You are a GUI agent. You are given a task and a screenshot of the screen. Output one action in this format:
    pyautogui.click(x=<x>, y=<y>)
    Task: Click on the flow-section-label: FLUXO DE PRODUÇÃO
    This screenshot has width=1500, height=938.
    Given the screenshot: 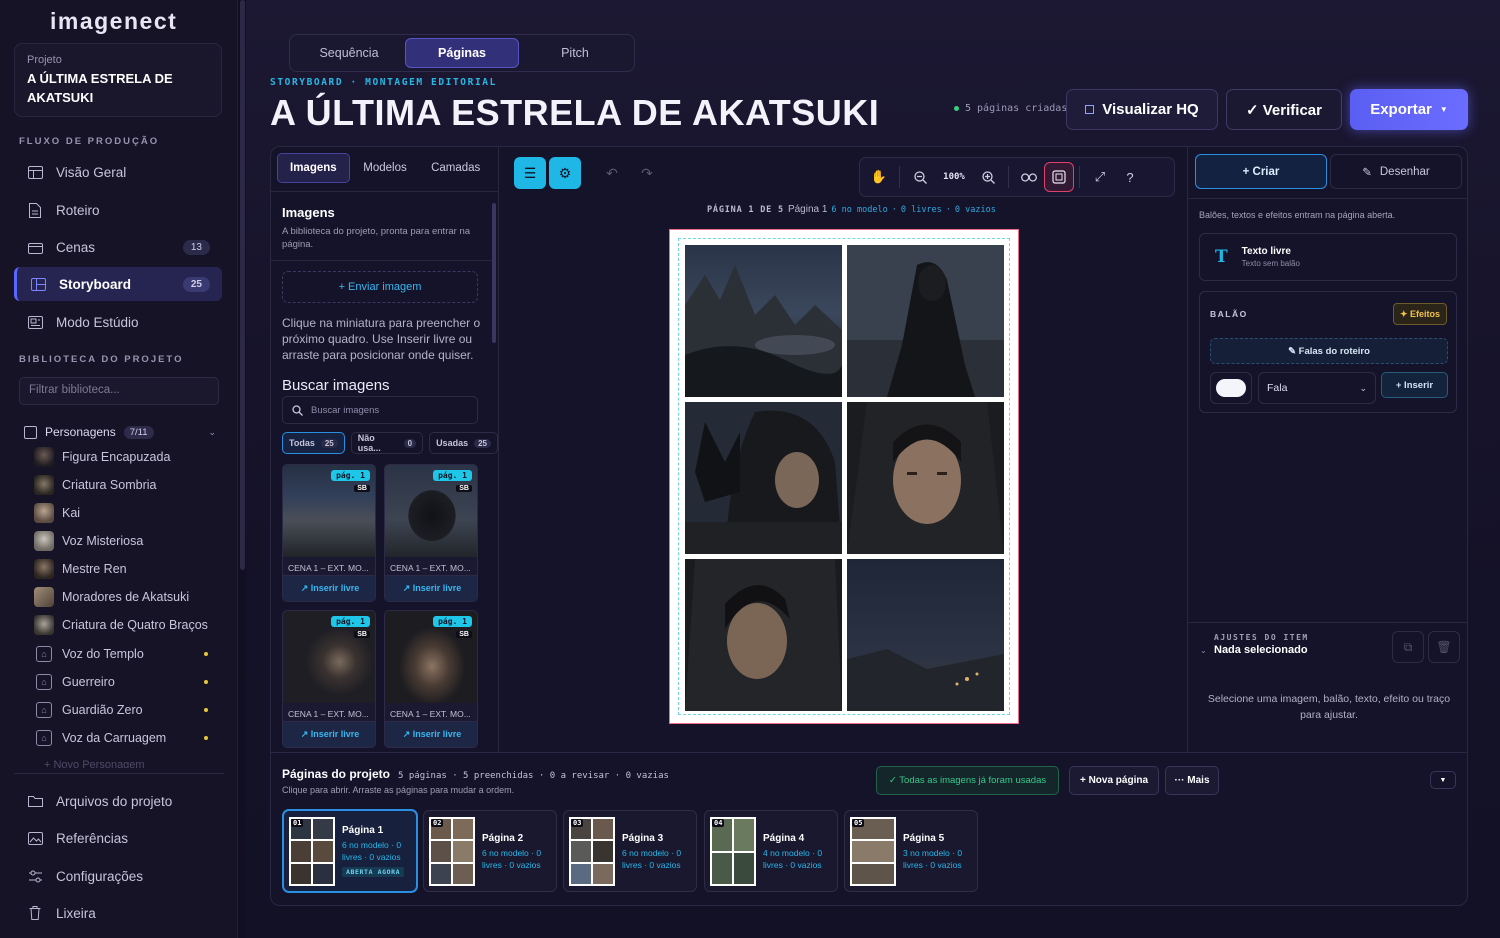 What is the action you would take?
    pyautogui.click(x=89, y=141)
    